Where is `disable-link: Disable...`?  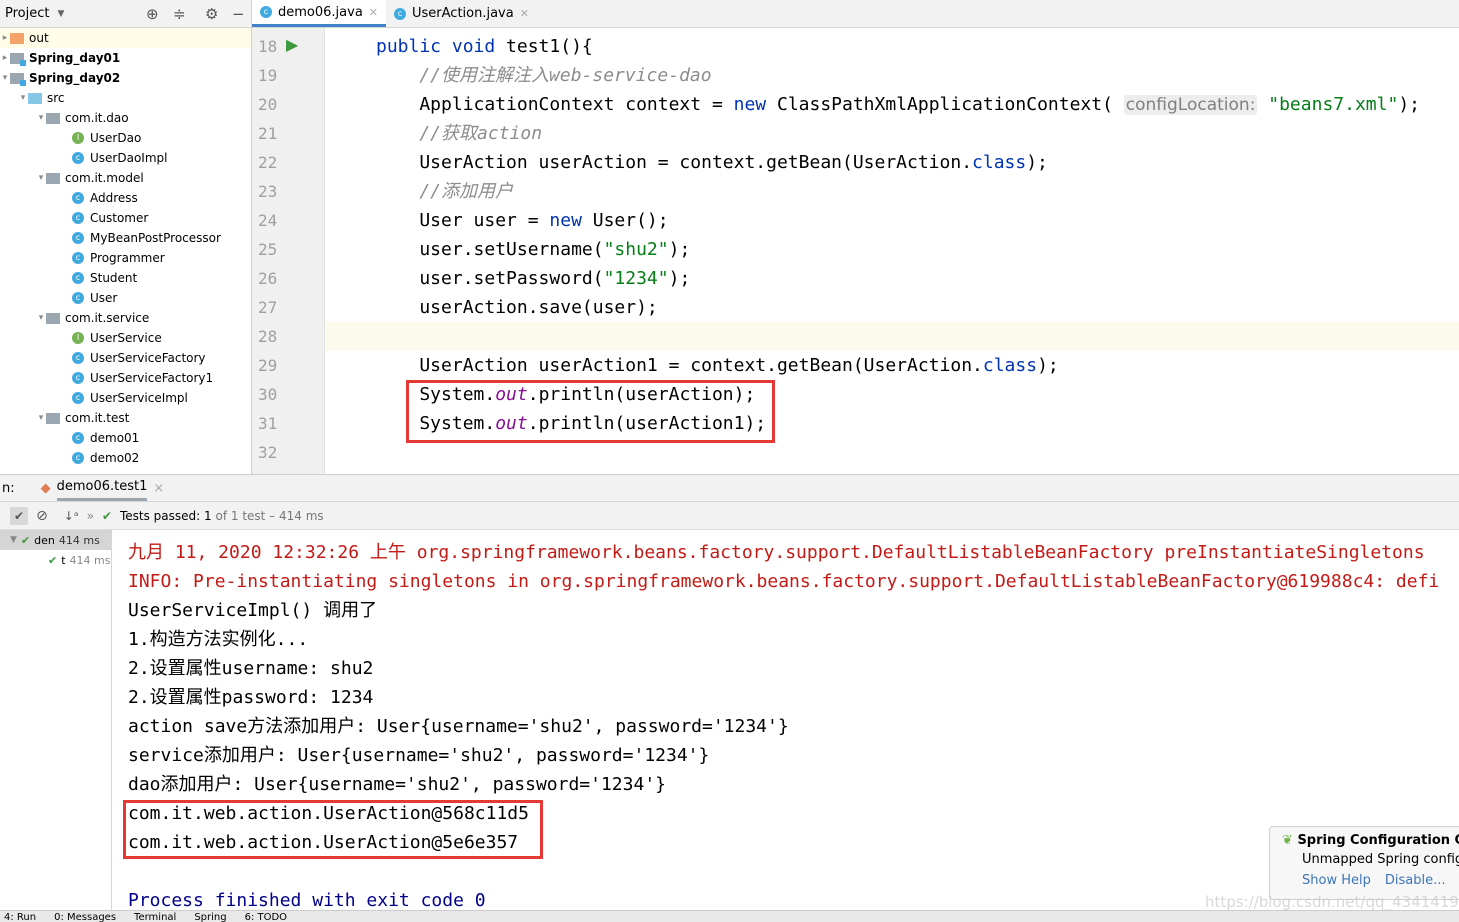
disable-link: Disable... is located at coordinates (1415, 880).